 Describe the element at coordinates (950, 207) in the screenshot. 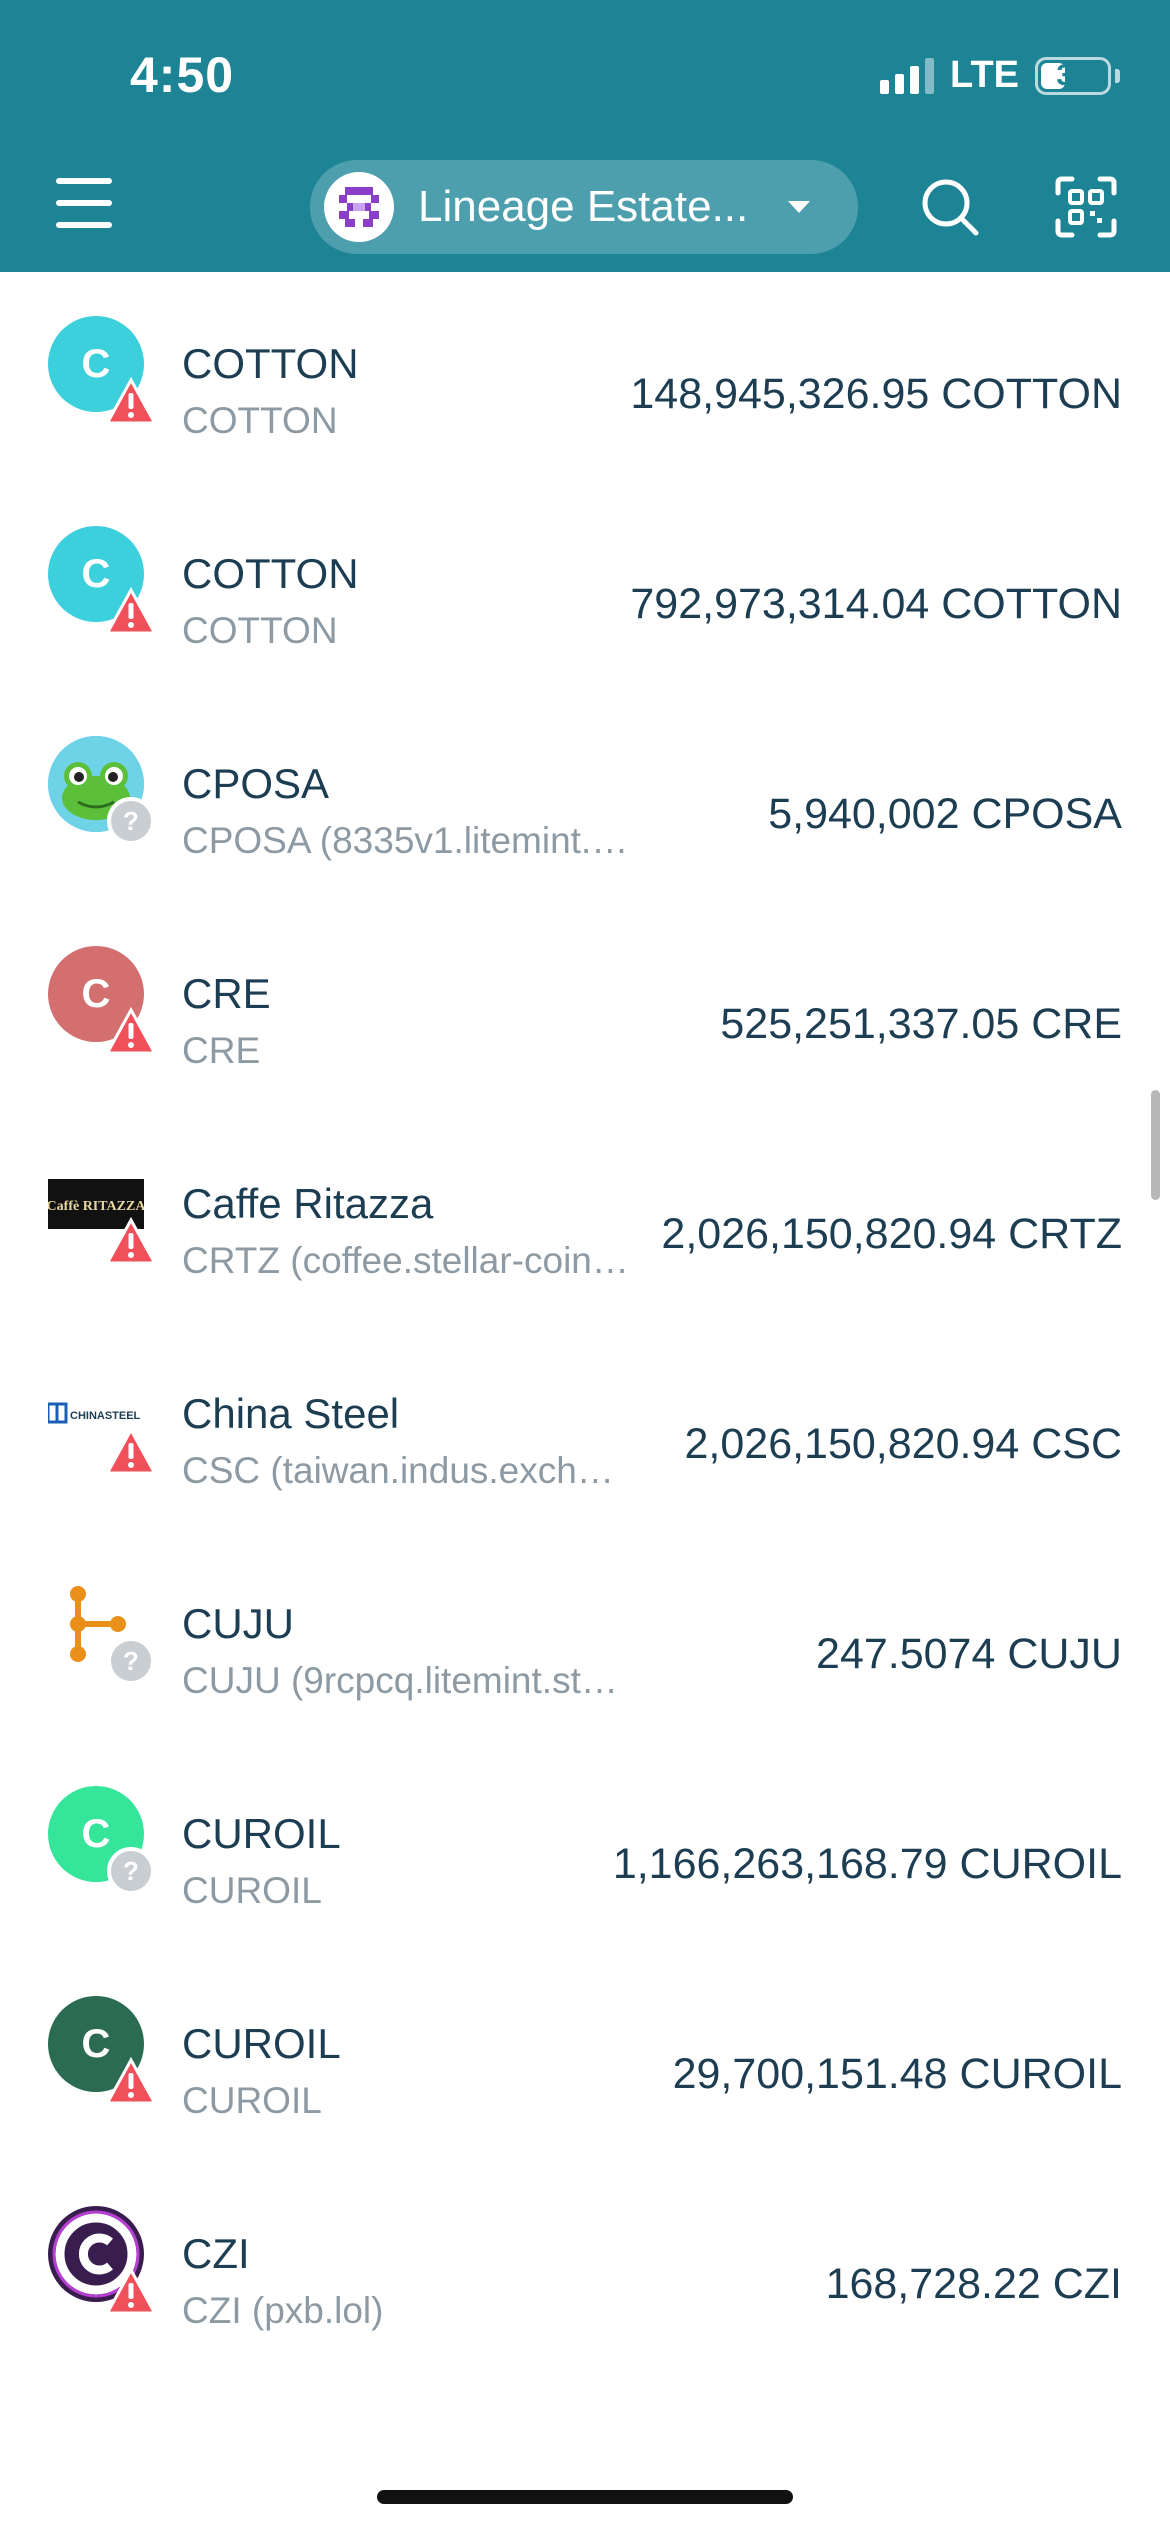

I see `search-icon` at that location.